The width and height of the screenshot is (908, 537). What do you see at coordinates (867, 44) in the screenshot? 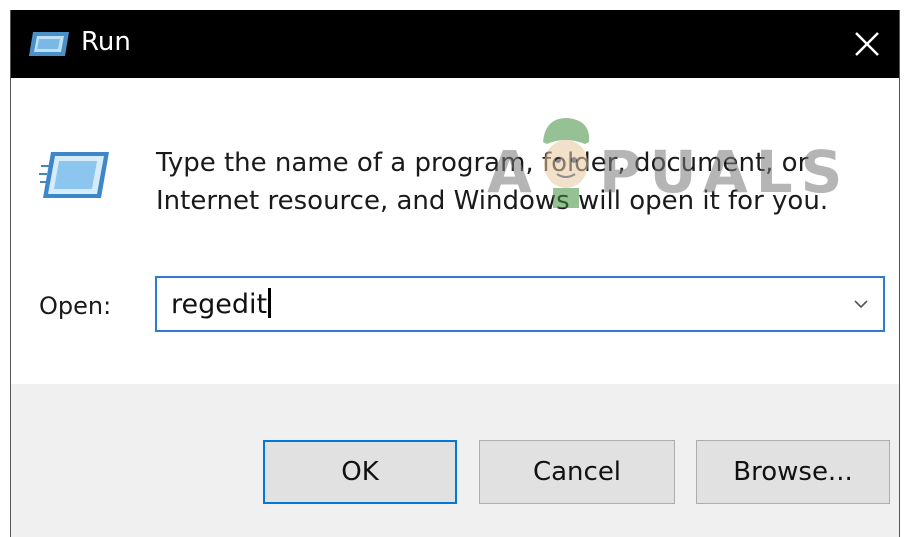
I see `close-icon` at bounding box center [867, 44].